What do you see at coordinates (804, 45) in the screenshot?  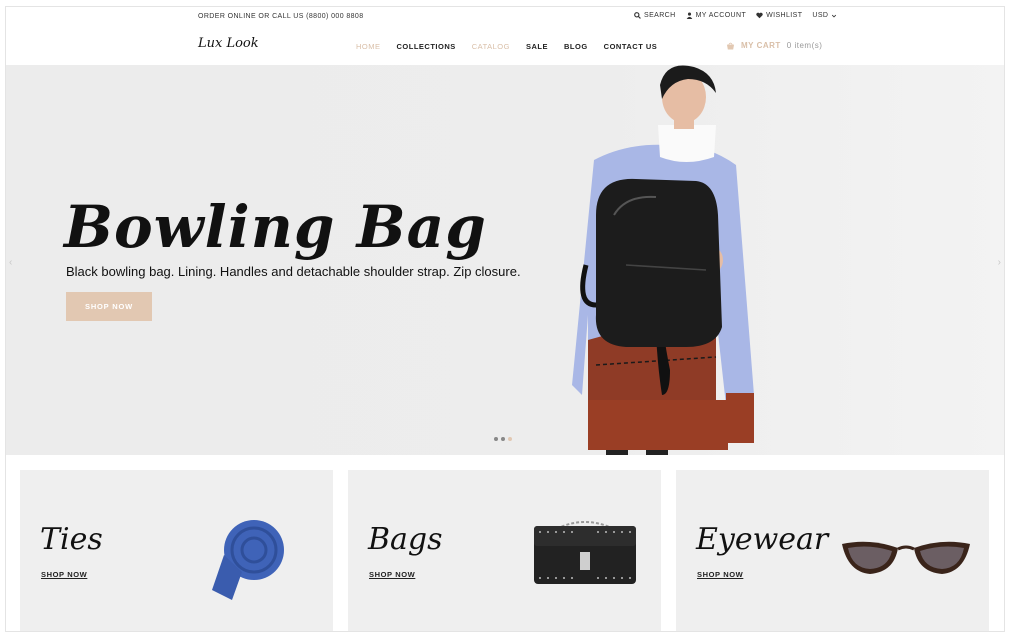 I see `cart-count: 0 item(s)` at bounding box center [804, 45].